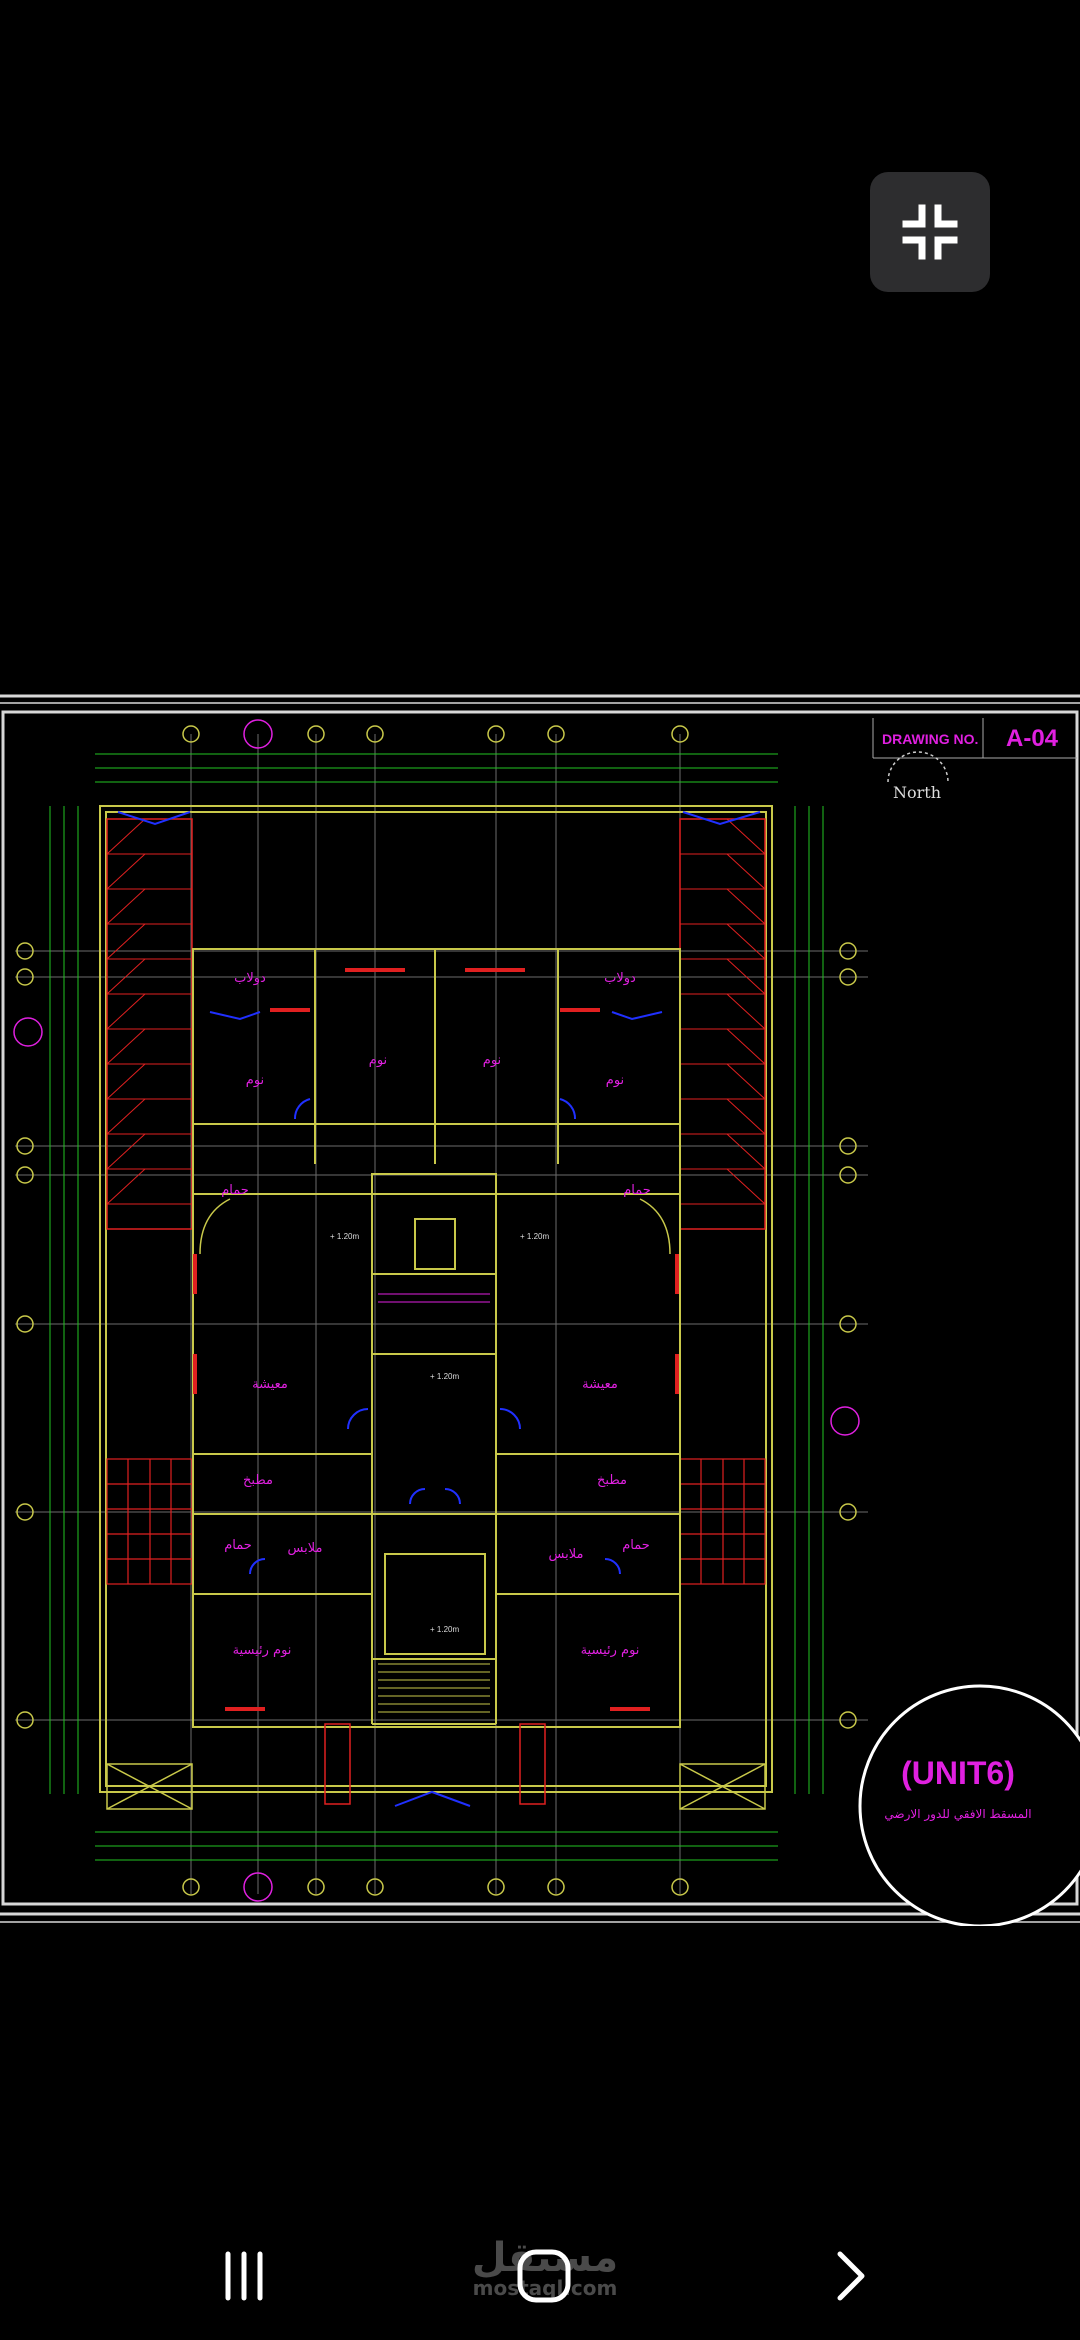  I want to click on navigation-bar, so click(540, 2270).